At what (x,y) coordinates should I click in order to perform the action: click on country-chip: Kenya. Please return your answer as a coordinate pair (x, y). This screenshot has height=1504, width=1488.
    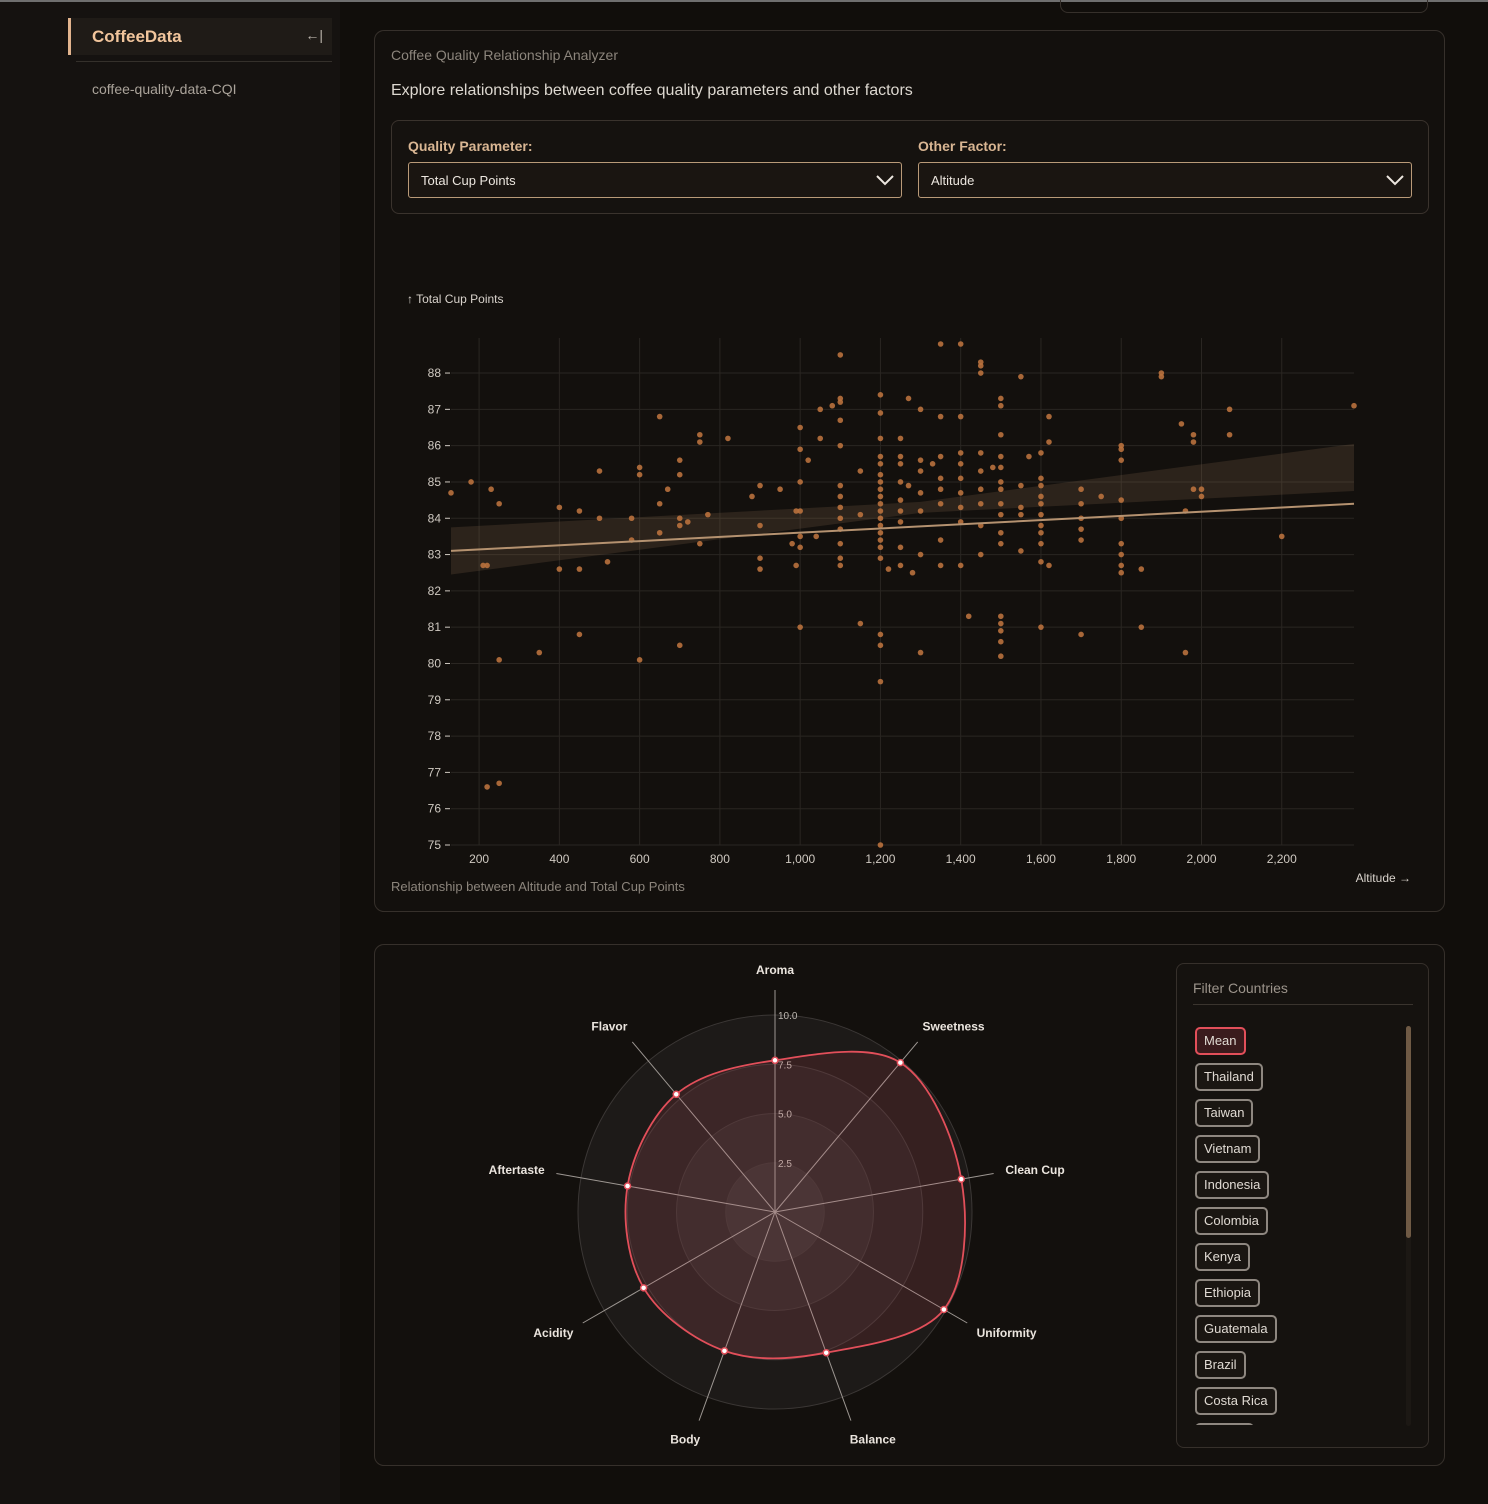
    Looking at the image, I should click on (1222, 1257).